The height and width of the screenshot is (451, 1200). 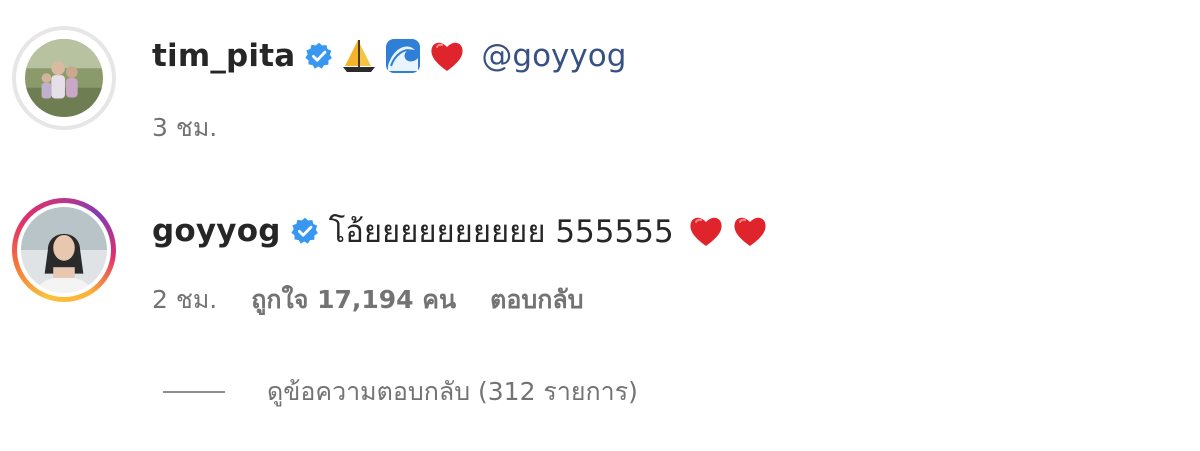 What do you see at coordinates (353, 300) in the screenshot?
I see `likes-count-button: ถูกใจ 17,194 คน` at bounding box center [353, 300].